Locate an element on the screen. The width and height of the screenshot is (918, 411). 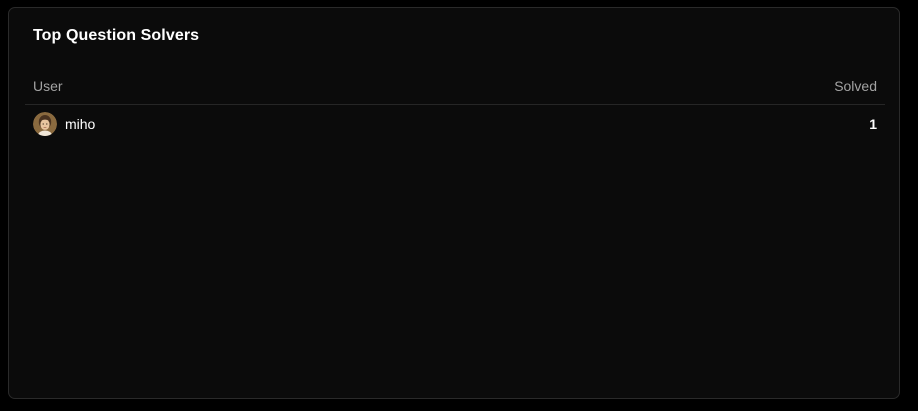
column-header-solved: Solved is located at coordinates (855, 86).